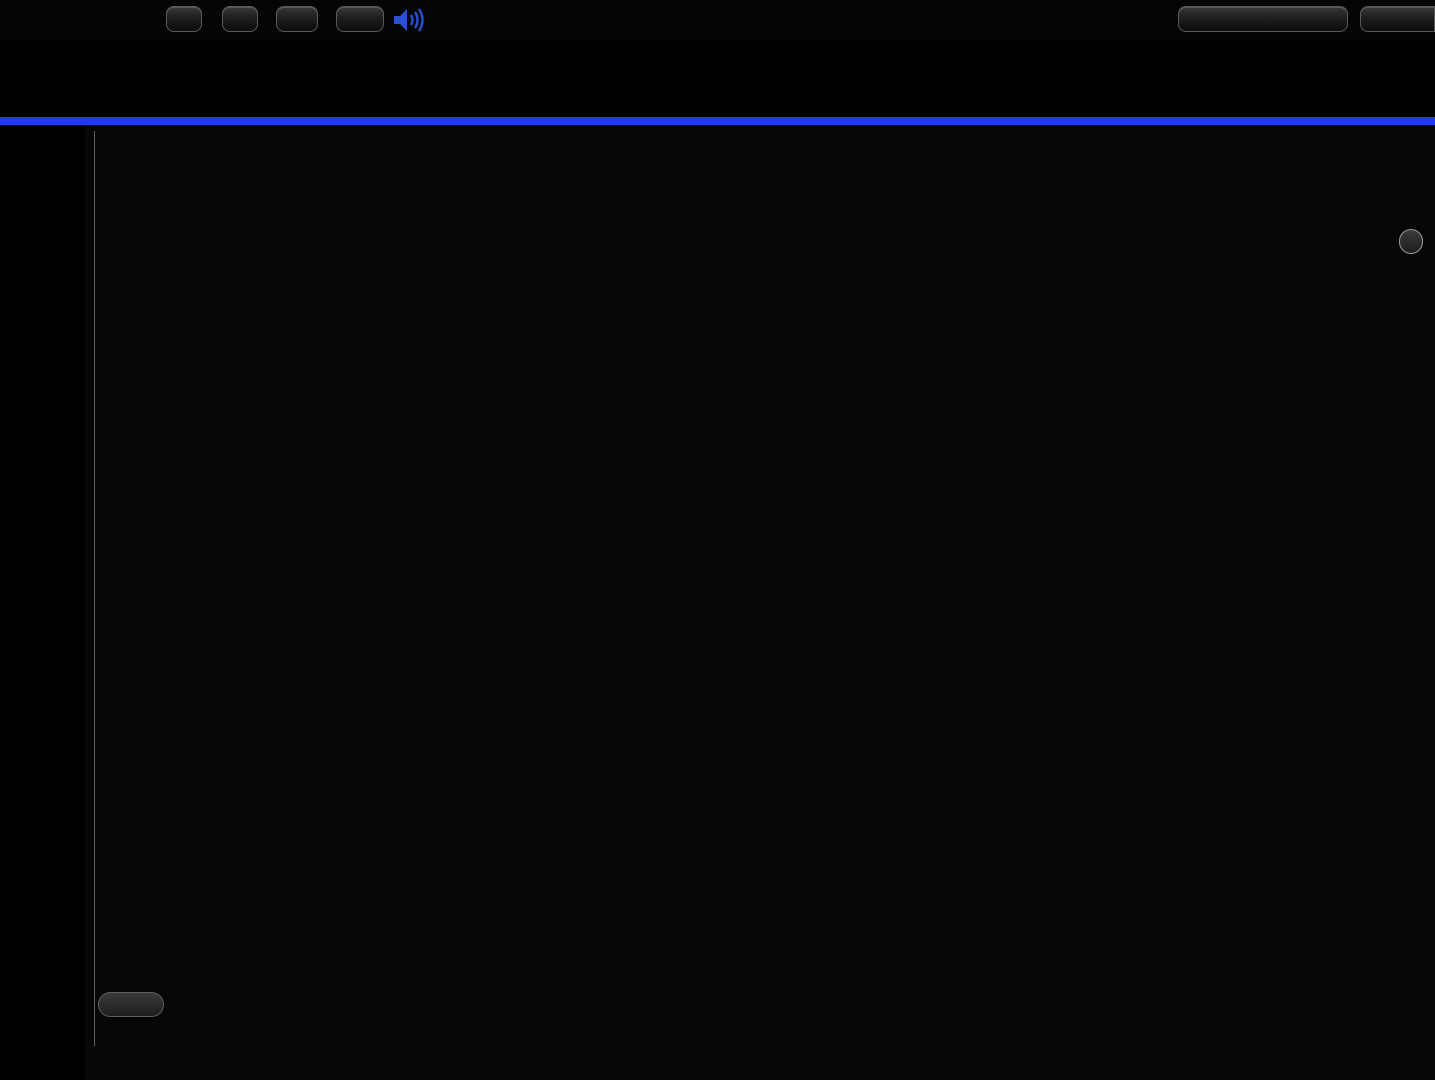  What do you see at coordinates (717, 20) in the screenshot?
I see `top-bar` at bounding box center [717, 20].